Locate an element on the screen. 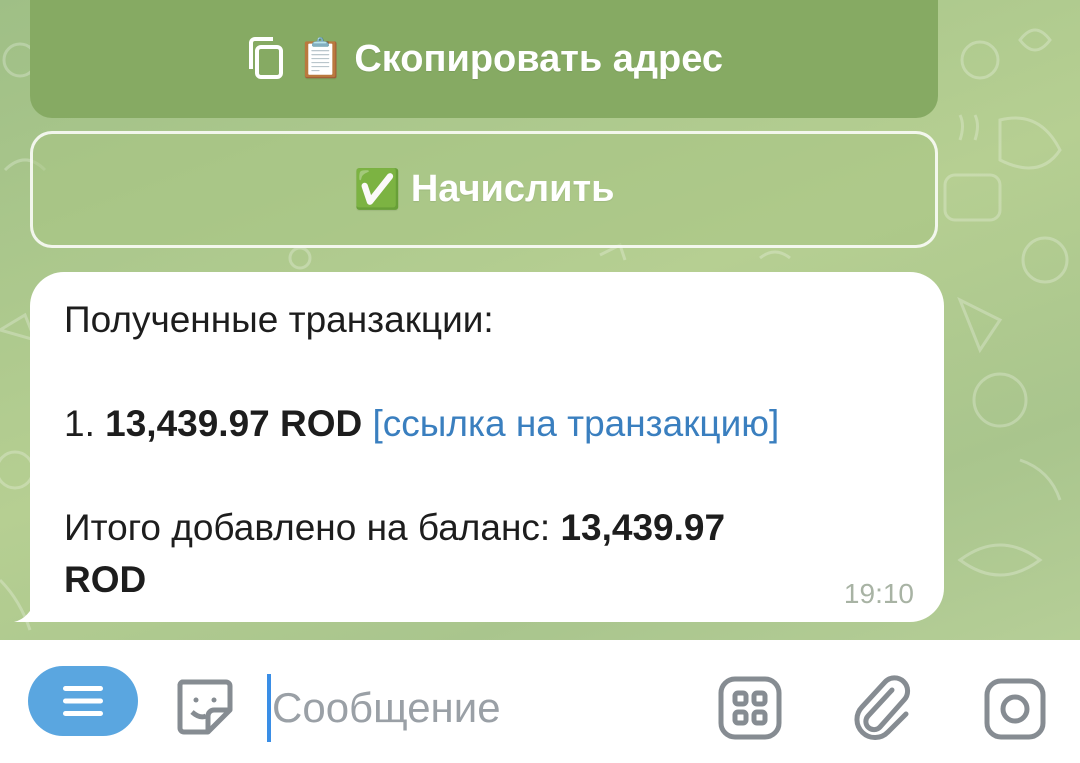 The image size is (1080, 763). attach-button is located at coordinates (884, 707).